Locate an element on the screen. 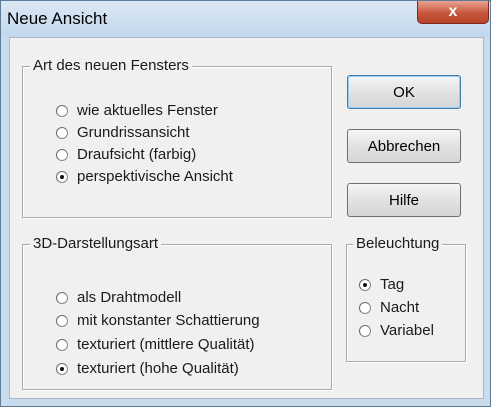 This screenshot has width=491, height=407. radio-texture-medium: texturiert (mittlere Qualität) is located at coordinates (155, 344).